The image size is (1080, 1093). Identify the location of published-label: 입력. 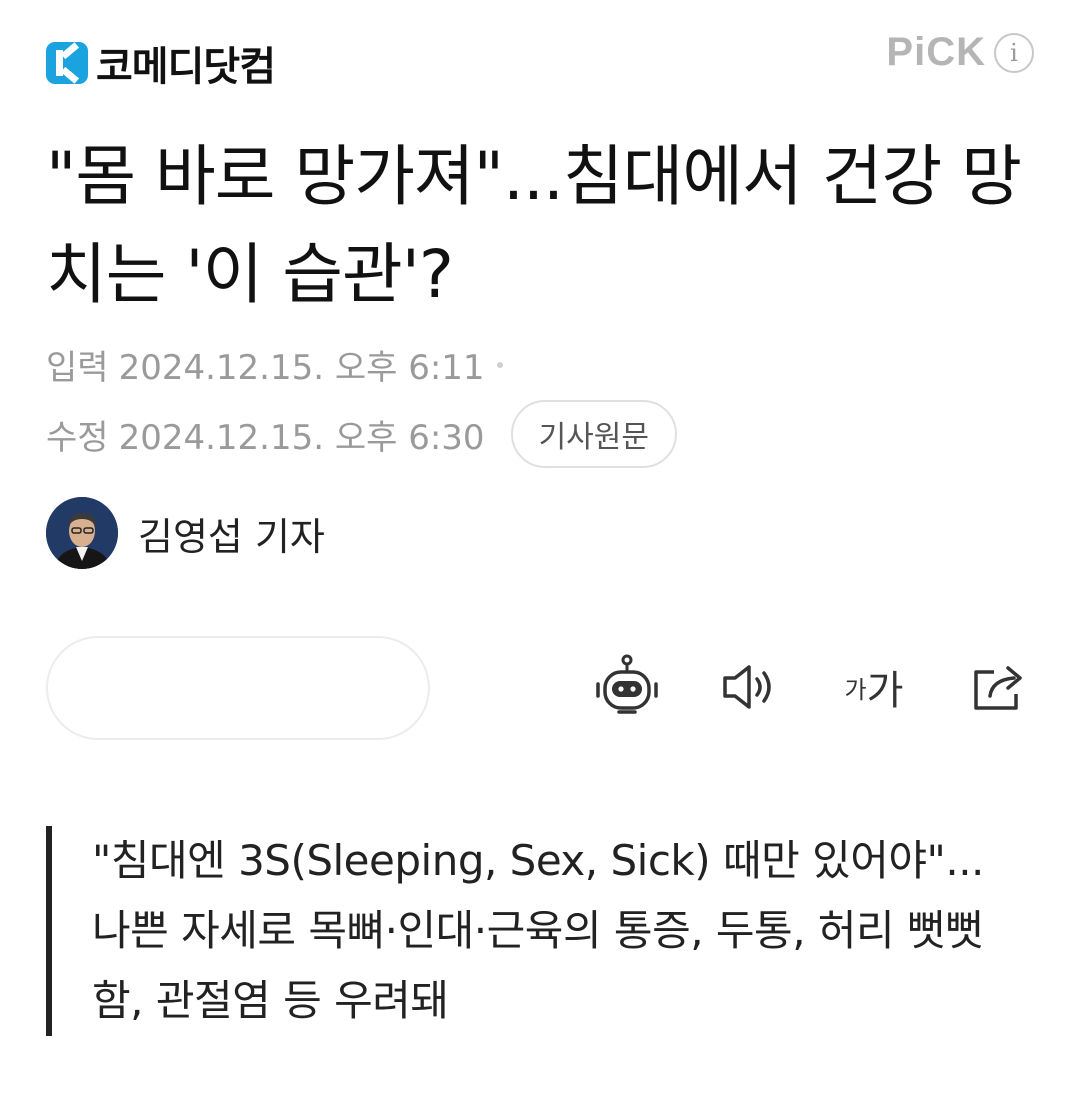
(77, 368).